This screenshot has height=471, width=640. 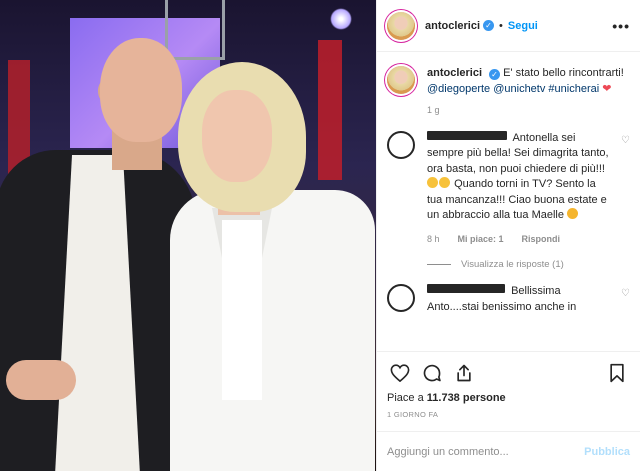 What do you see at coordinates (443, 398) in the screenshot?
I see `likes-number: 11.738` at bounding box center [443, 398].